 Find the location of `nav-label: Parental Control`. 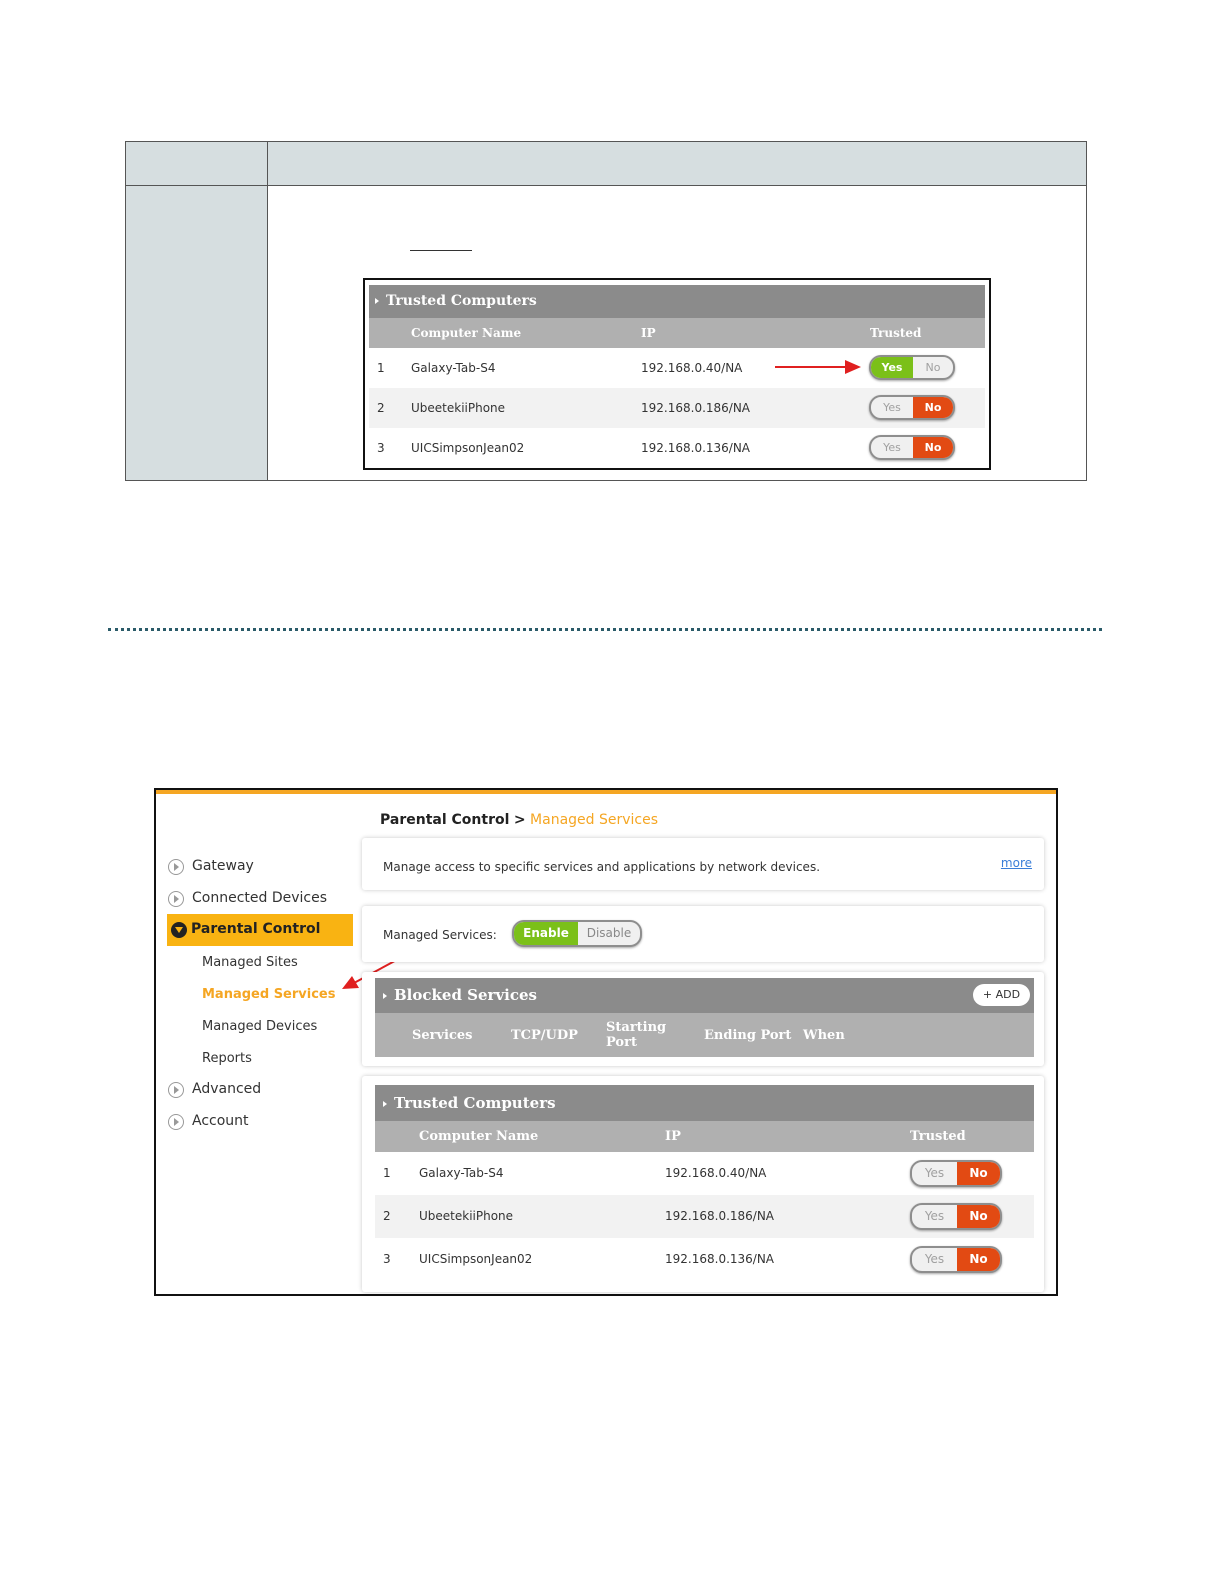

nav-label: Parental Control is located at coordinates (256, 929).